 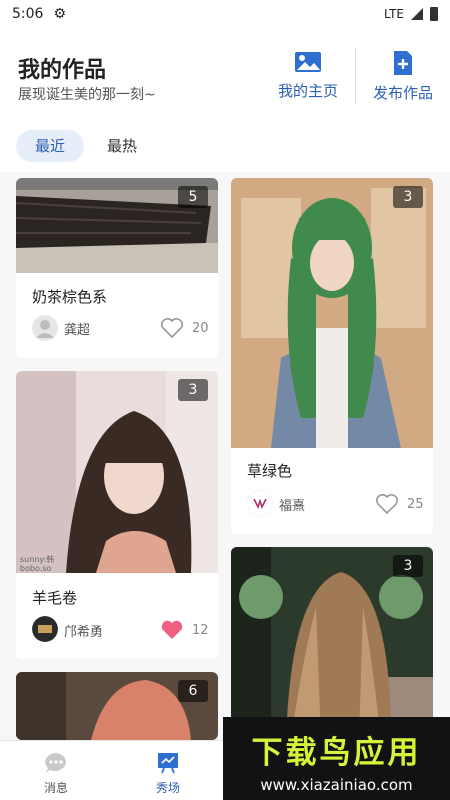 What do you see at coordinates (308, 62) in the screenshot?
I see `photo-gallery-icon` at bounding box center [308, 62].